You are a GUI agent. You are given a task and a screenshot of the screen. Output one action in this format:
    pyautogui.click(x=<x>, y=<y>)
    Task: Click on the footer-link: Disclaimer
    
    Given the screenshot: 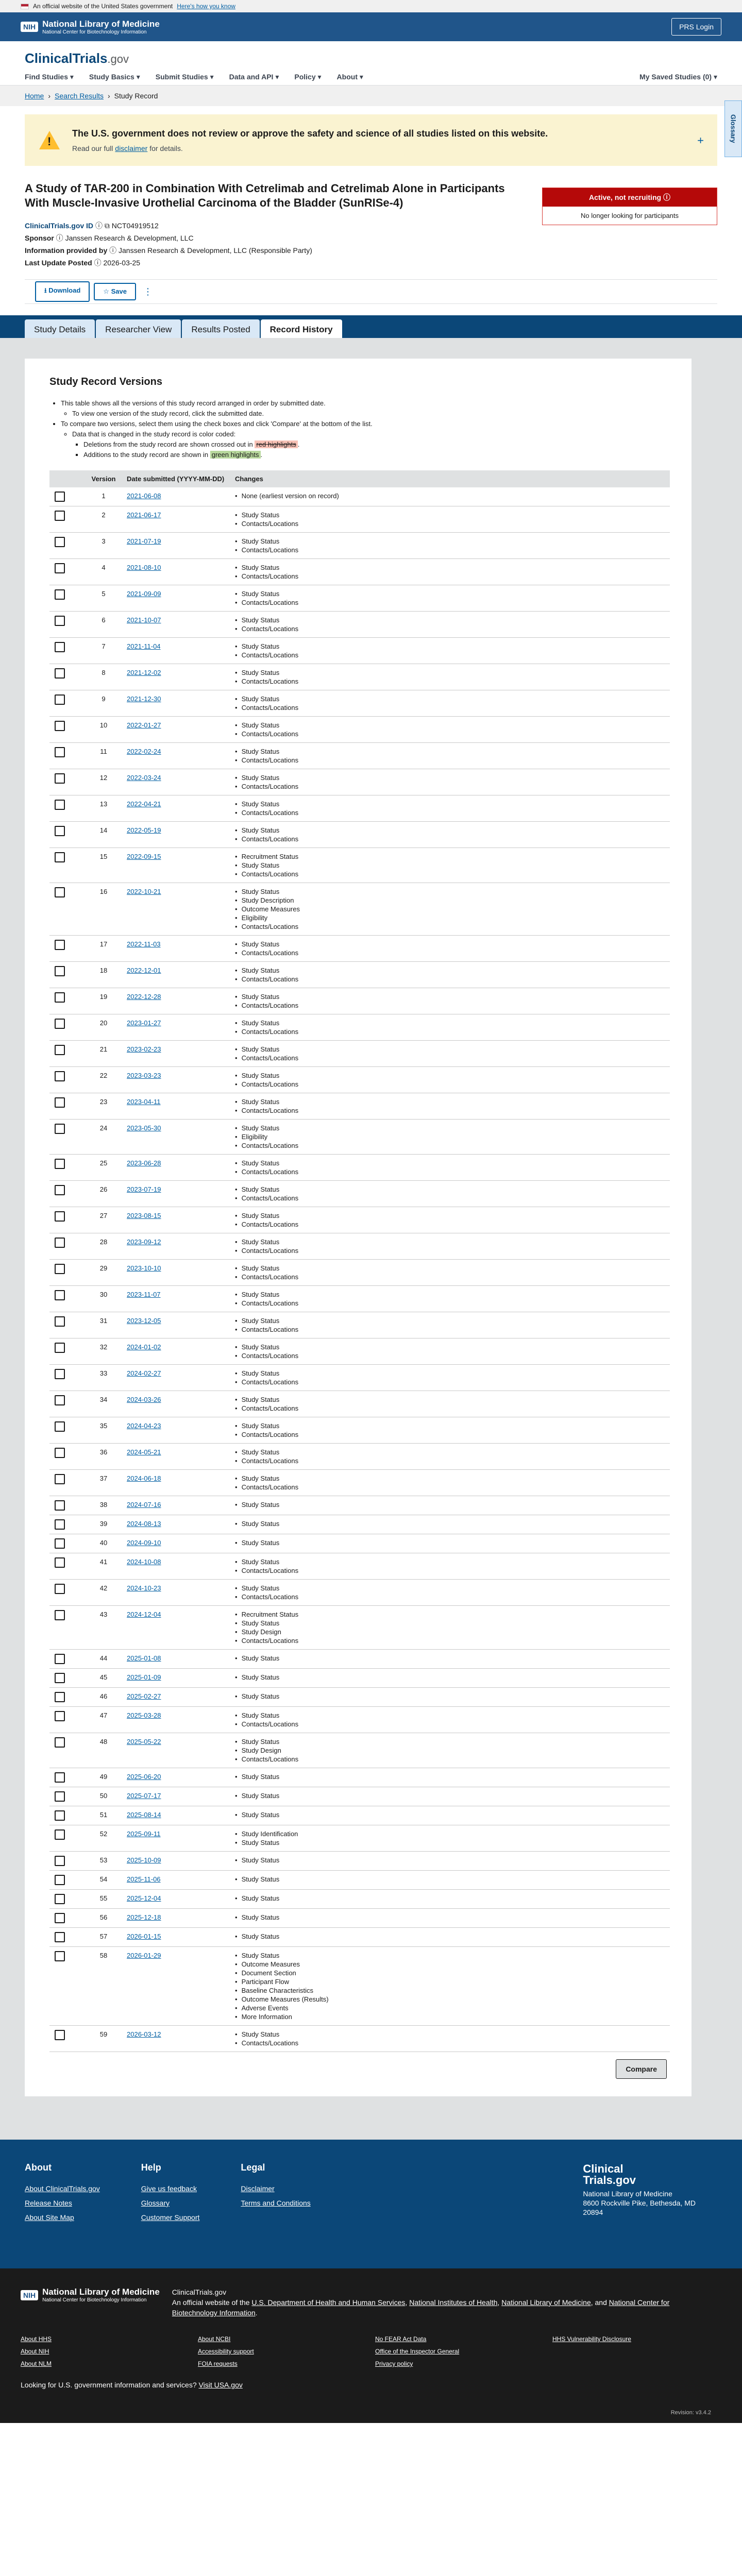 What is the action you would take?
    pyautogui.click(x=275, y=2188)
    